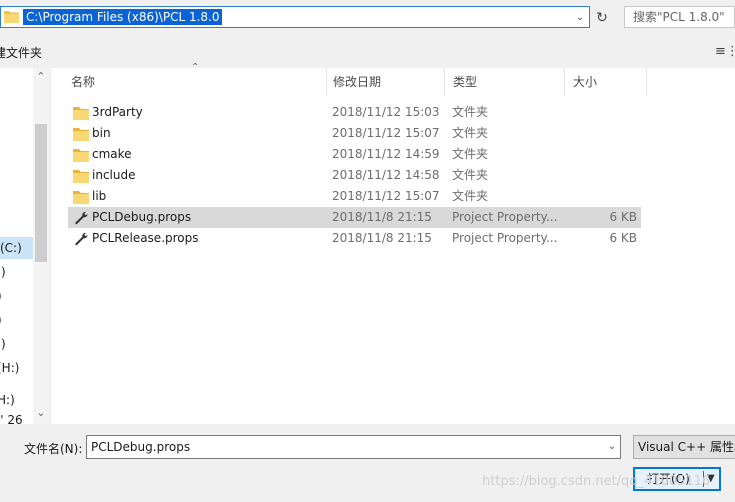 The width and height of the screenshot is (735, 502). Describe the element at coordinates (725, 51) in the screenshot. I see `view-options-icon: ≡⋮` at that location.